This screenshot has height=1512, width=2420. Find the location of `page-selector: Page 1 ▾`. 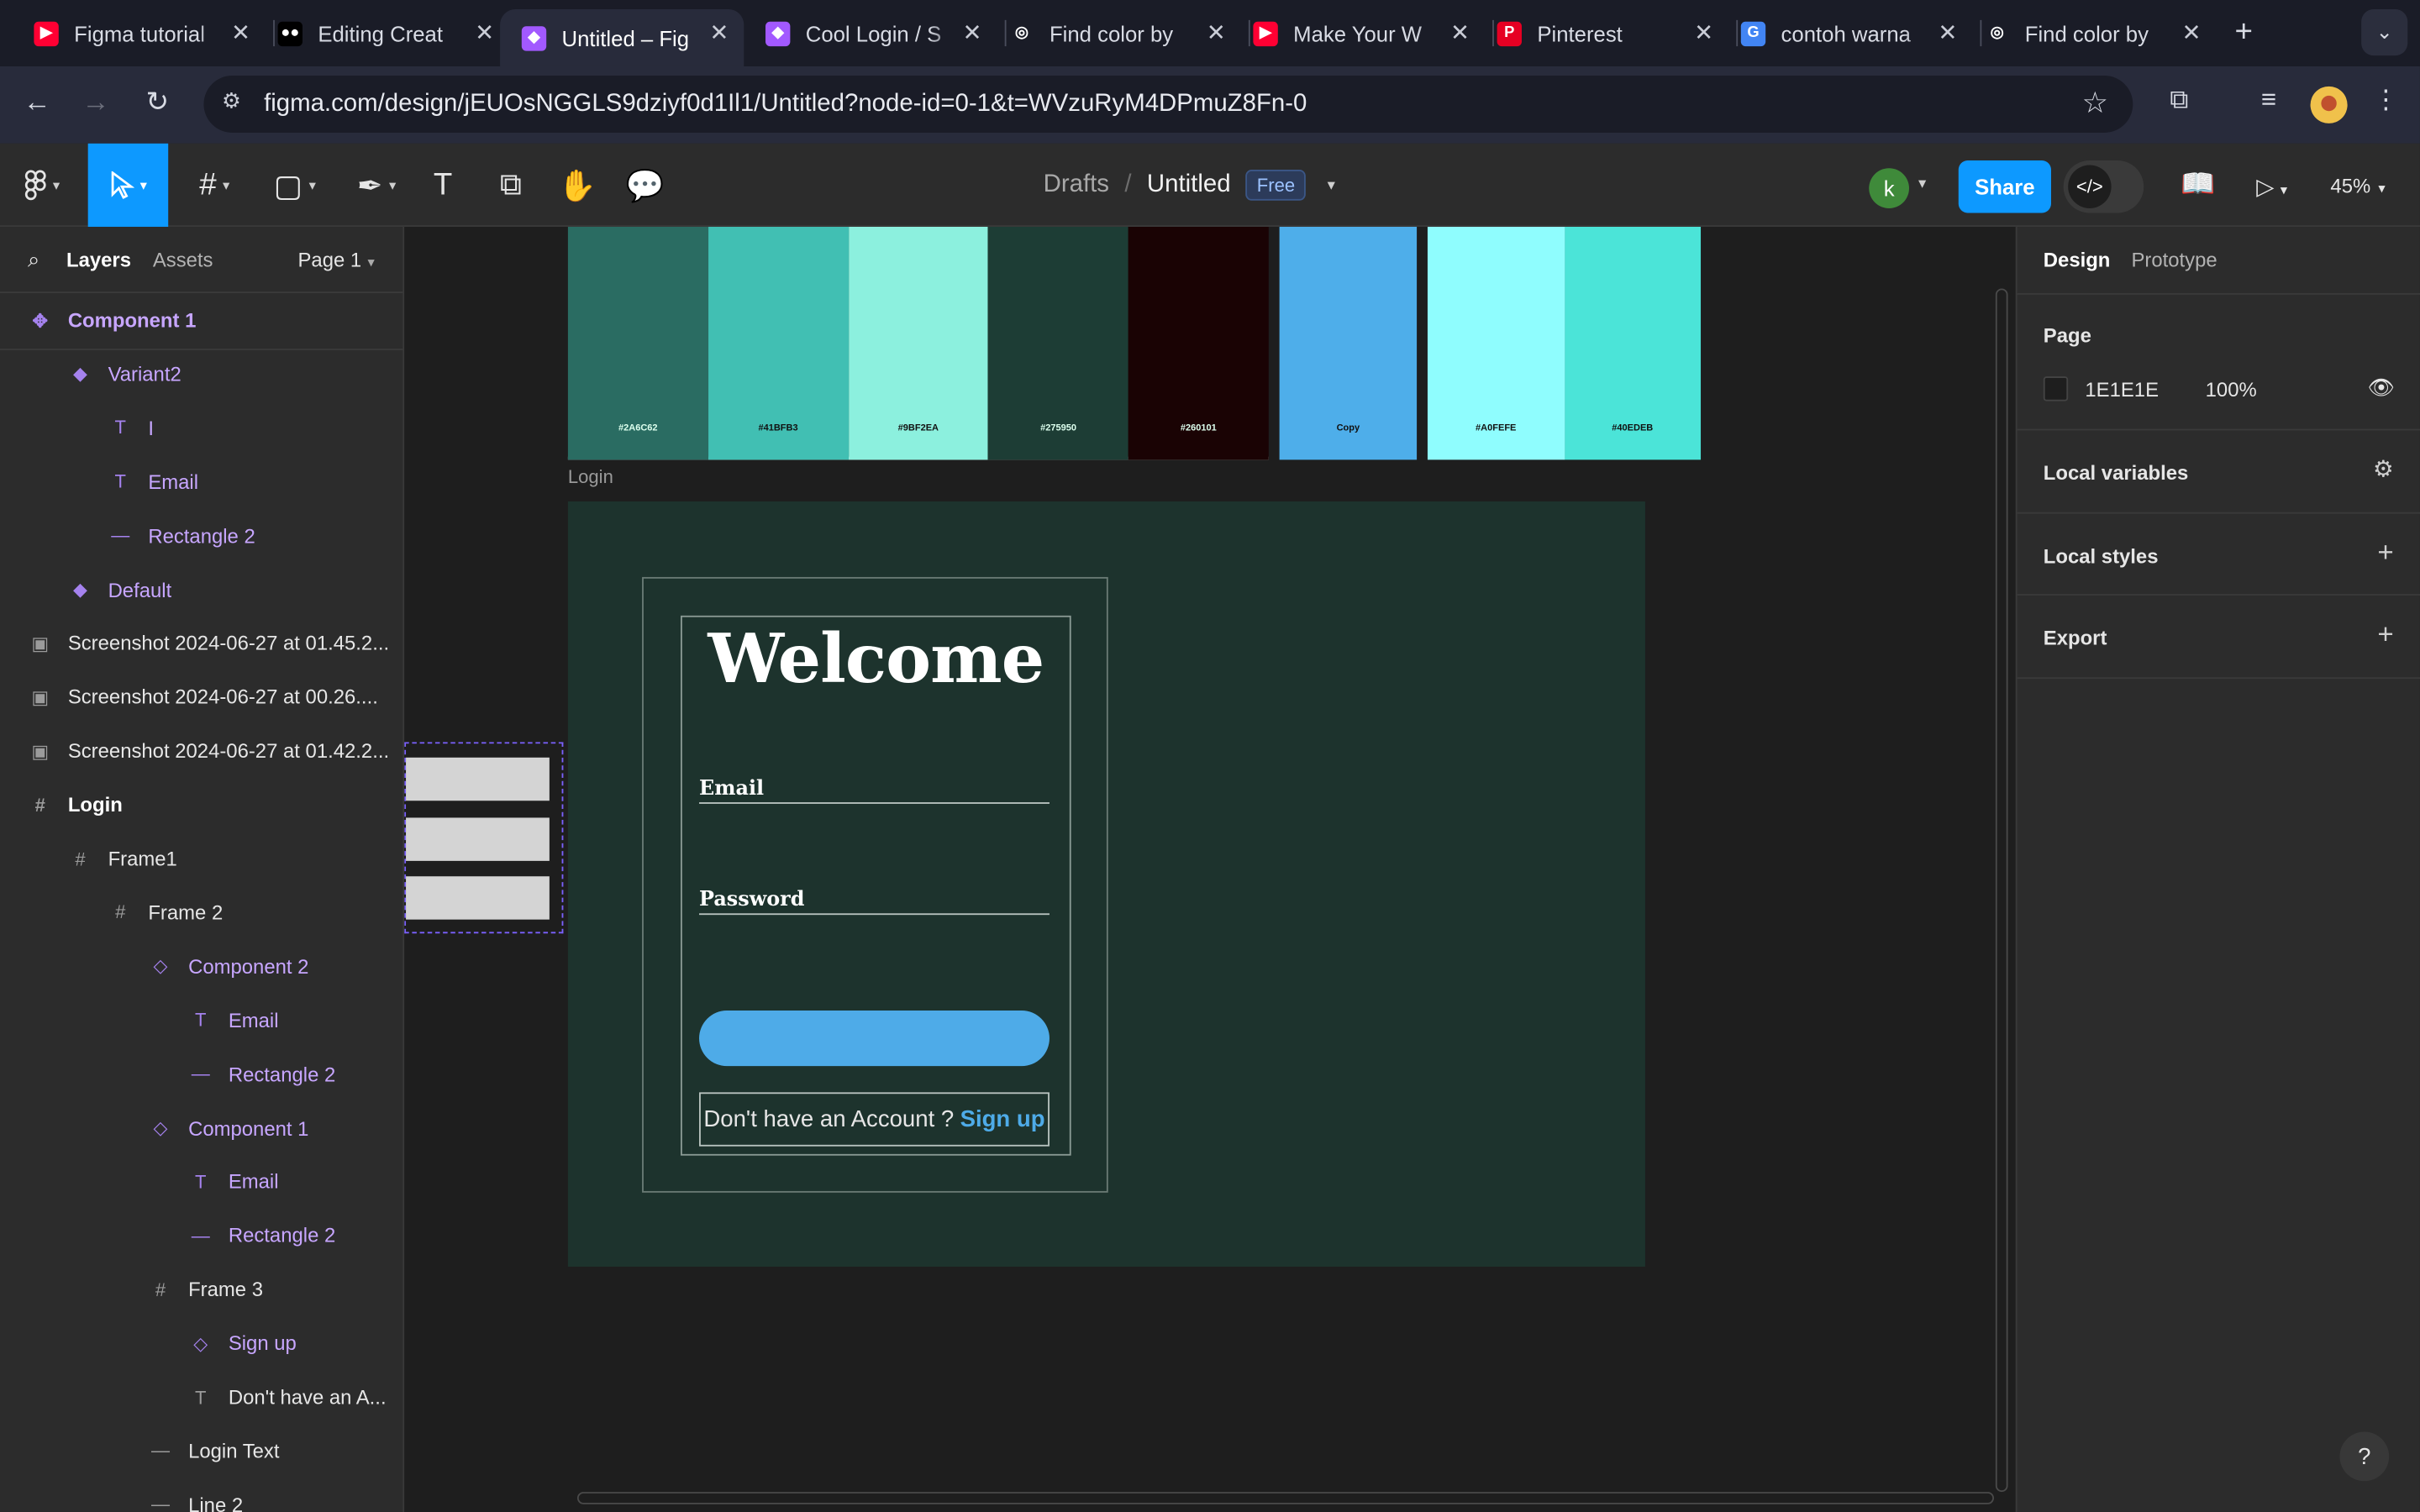

page-selector: Page 1 ▾ is located at coordinates (336, 260).